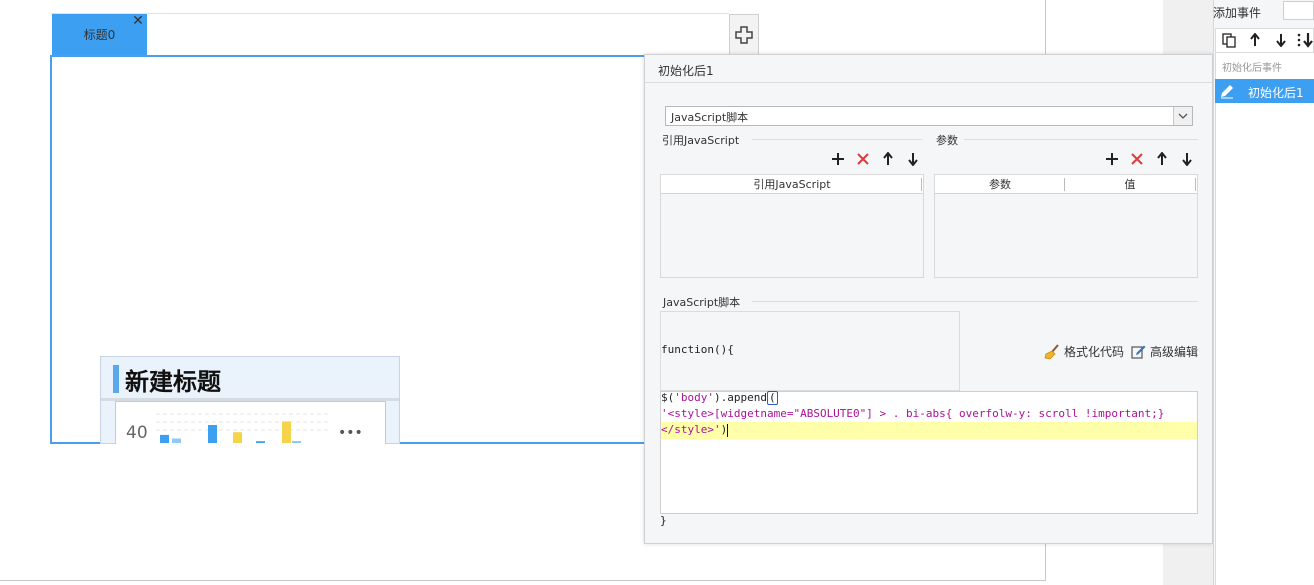 The width and height of the screenshot is (1314, 585). I want to click on panel-header, so click(928, 69).